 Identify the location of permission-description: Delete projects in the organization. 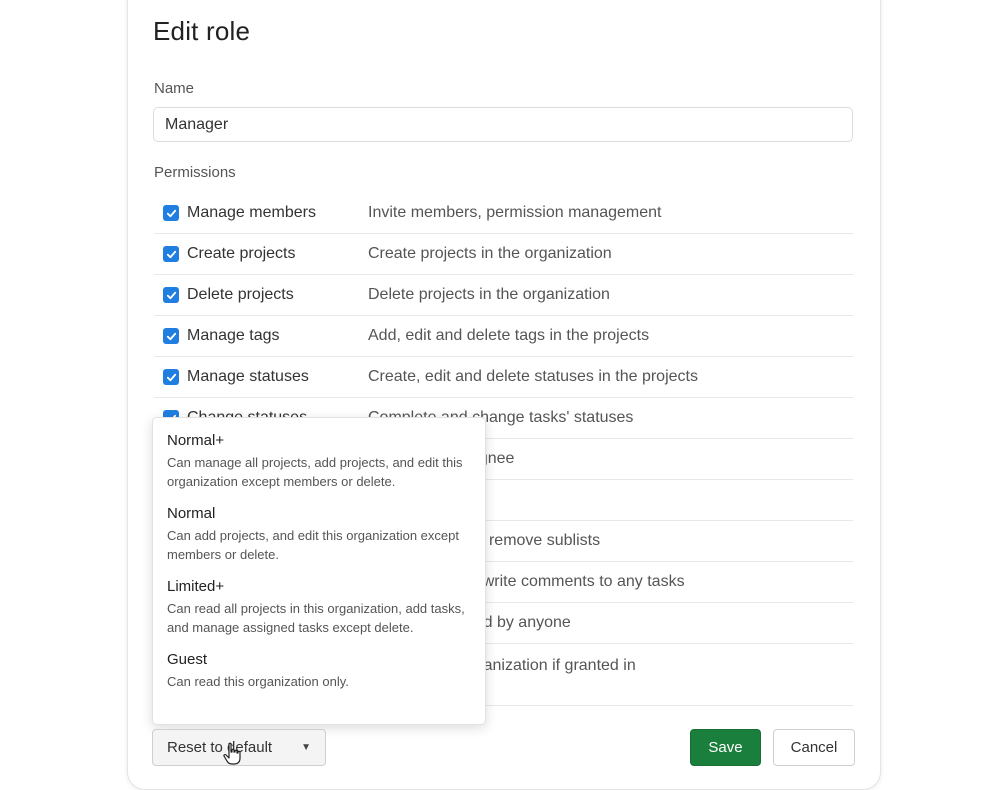
(489, 294).